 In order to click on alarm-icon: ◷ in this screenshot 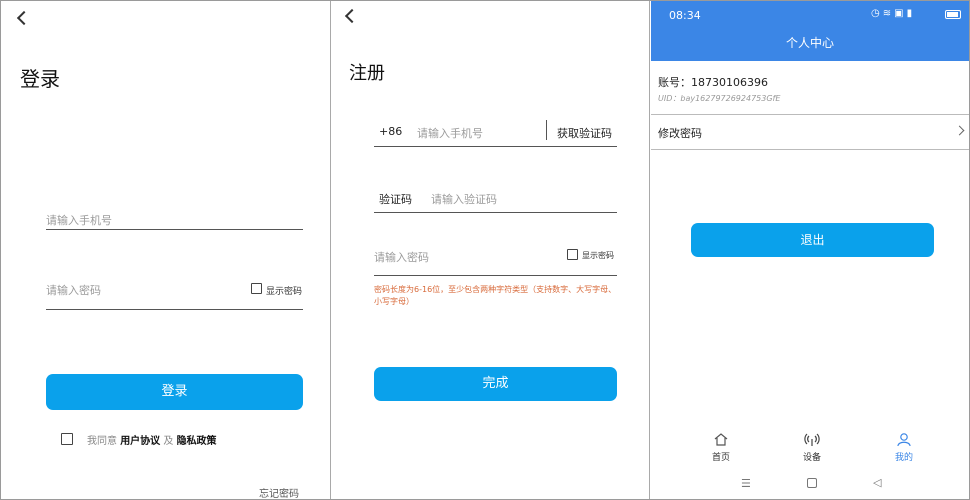, I will do `click(877, 13)`.